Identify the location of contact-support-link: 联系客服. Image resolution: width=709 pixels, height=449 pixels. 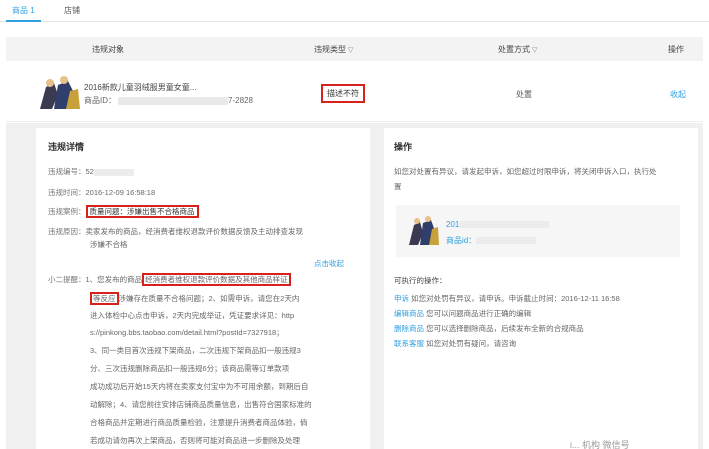
(409, 343).